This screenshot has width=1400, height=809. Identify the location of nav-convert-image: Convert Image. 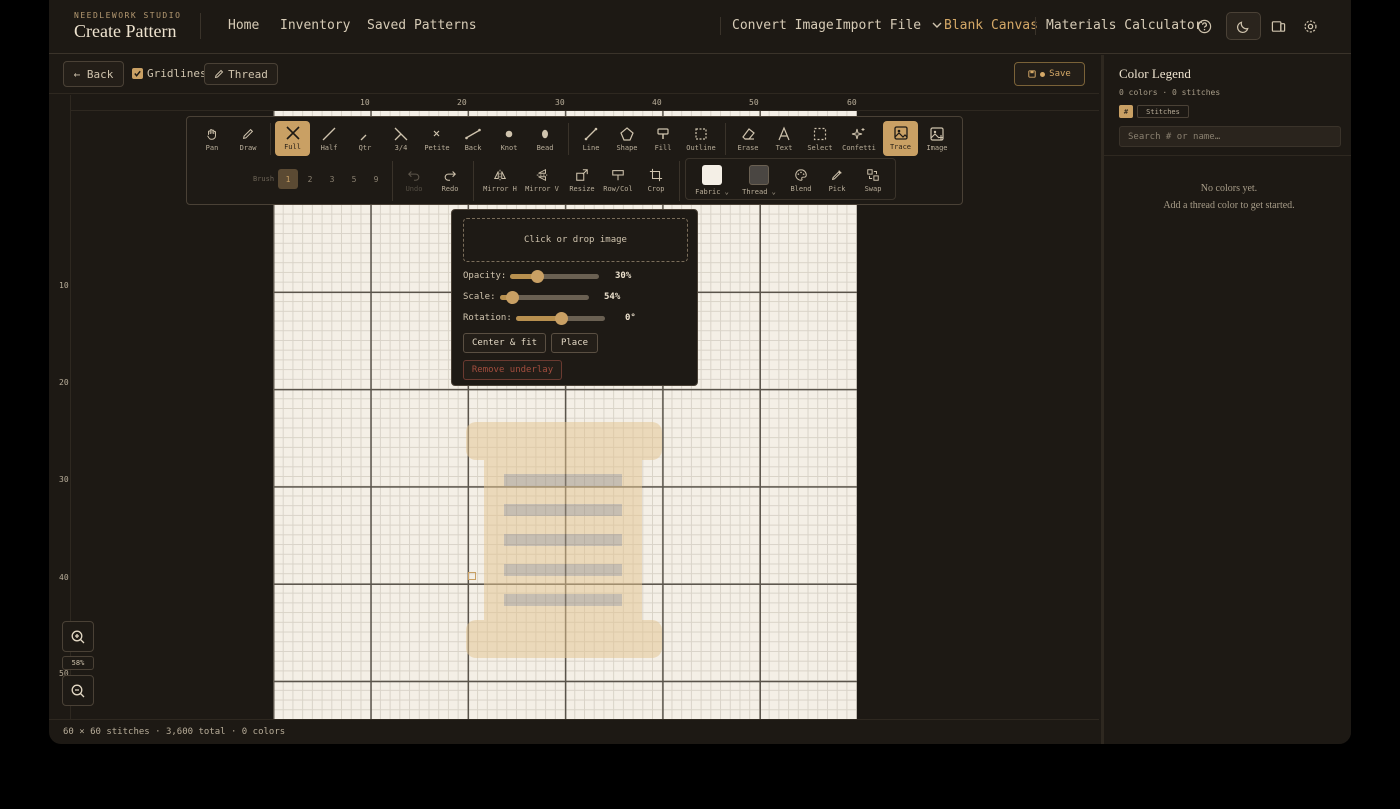
(783, 25).